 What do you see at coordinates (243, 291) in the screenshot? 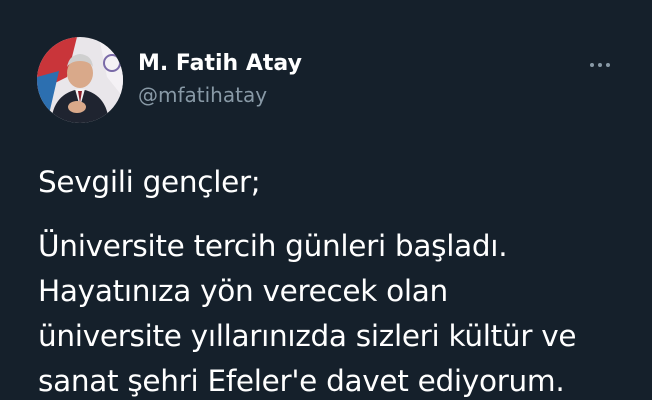
I see `tweet-line: Hayatınıza yön verecek olan` at bounding box center [243, 291].